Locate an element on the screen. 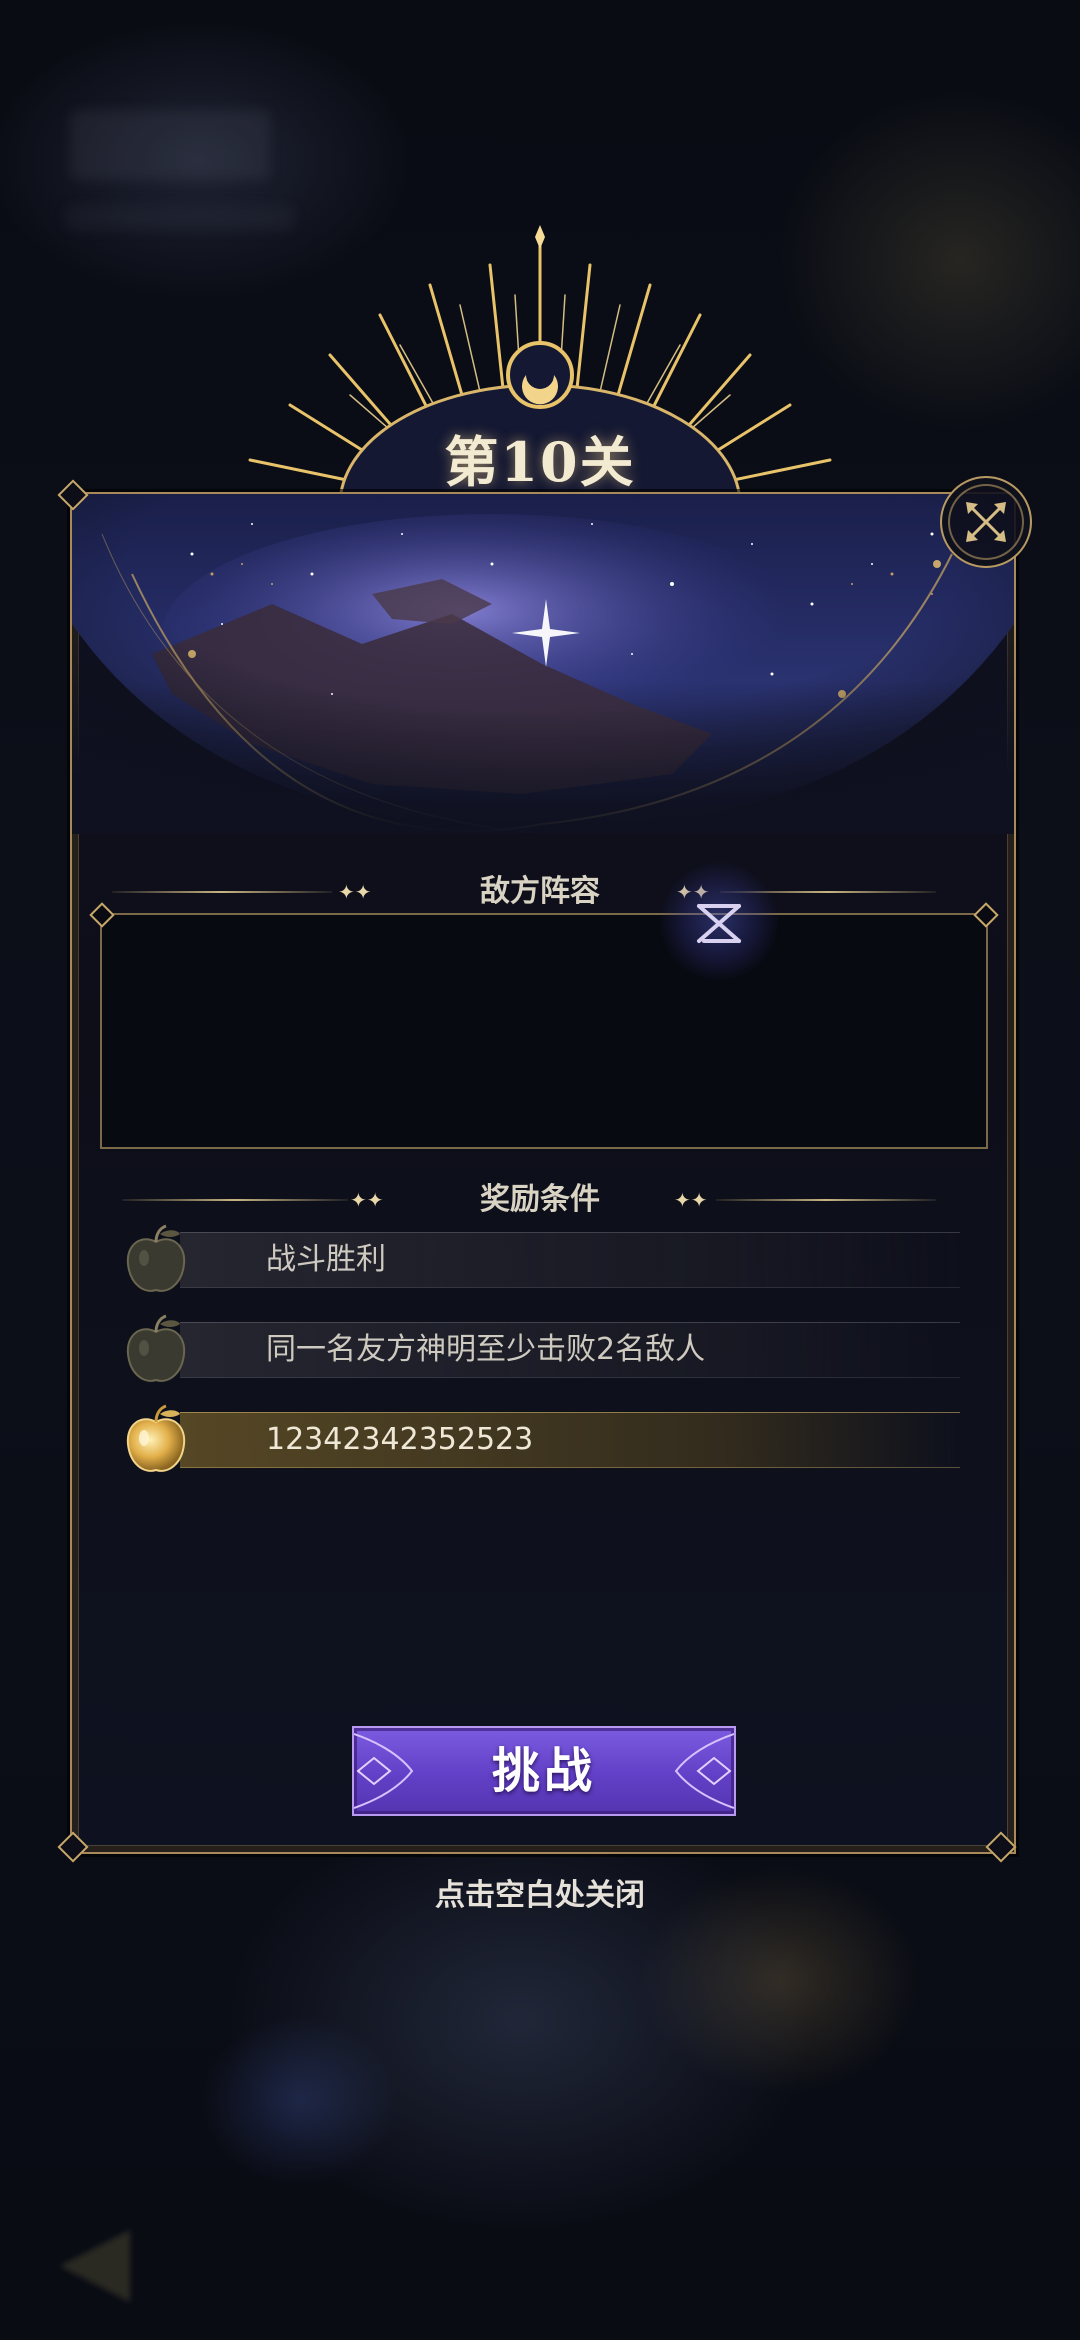 Image resolution: width=1080 pixels, height=2340 pixels. reward-condition-row-achieved: 12342342352523 is located at coordinates (540, 1441).